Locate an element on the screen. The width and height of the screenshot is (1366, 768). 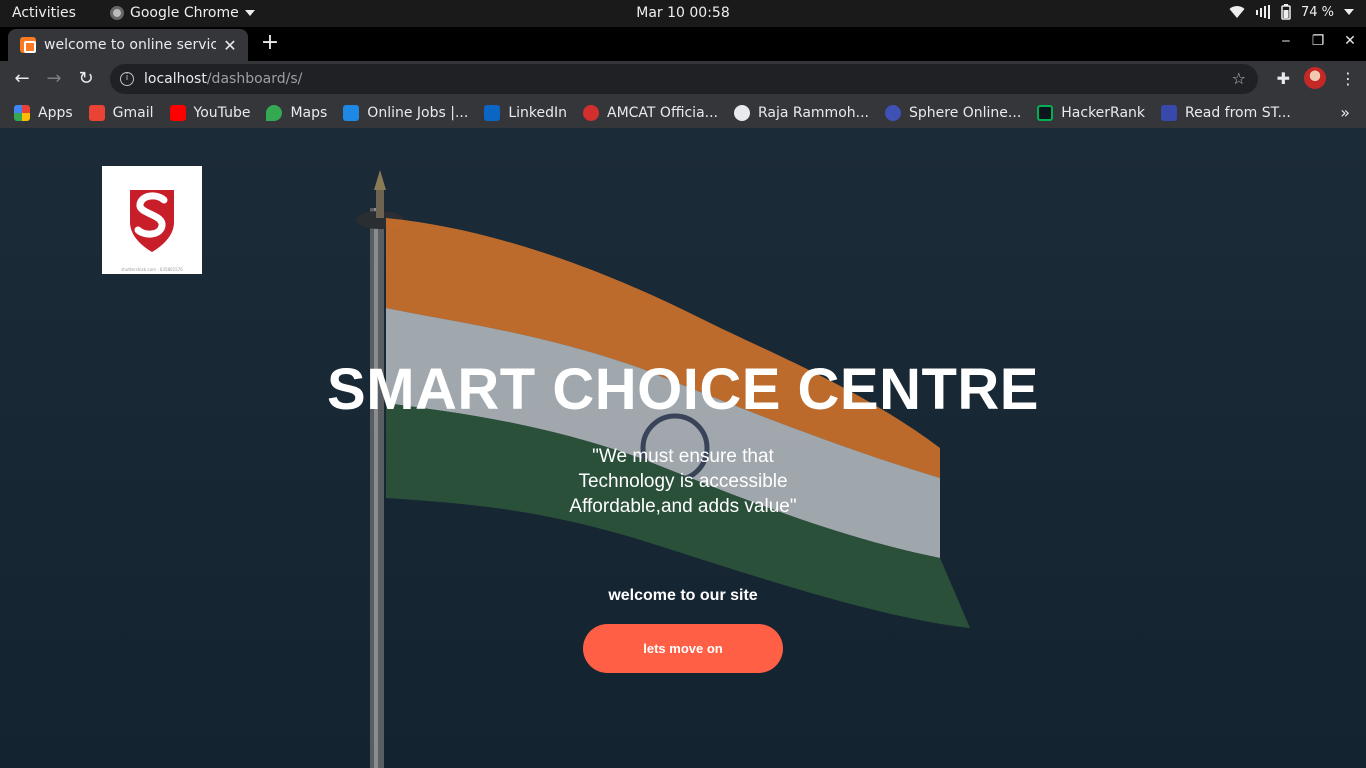
info-icon: i is located at coordinates (127, 79).